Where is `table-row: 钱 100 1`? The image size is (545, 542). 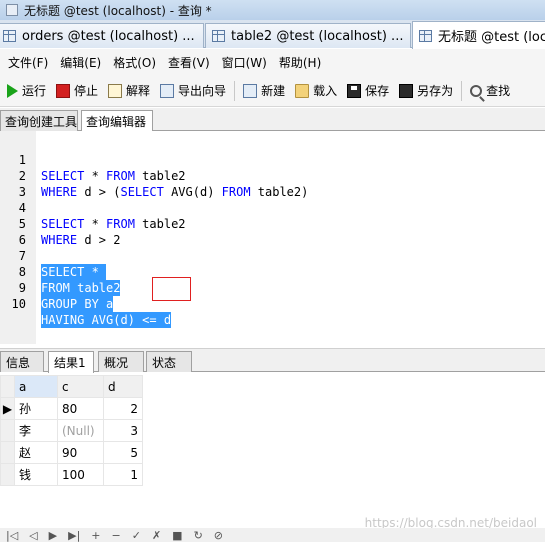
table-row: 钱 100 1 is located at coordinates (71, 474).